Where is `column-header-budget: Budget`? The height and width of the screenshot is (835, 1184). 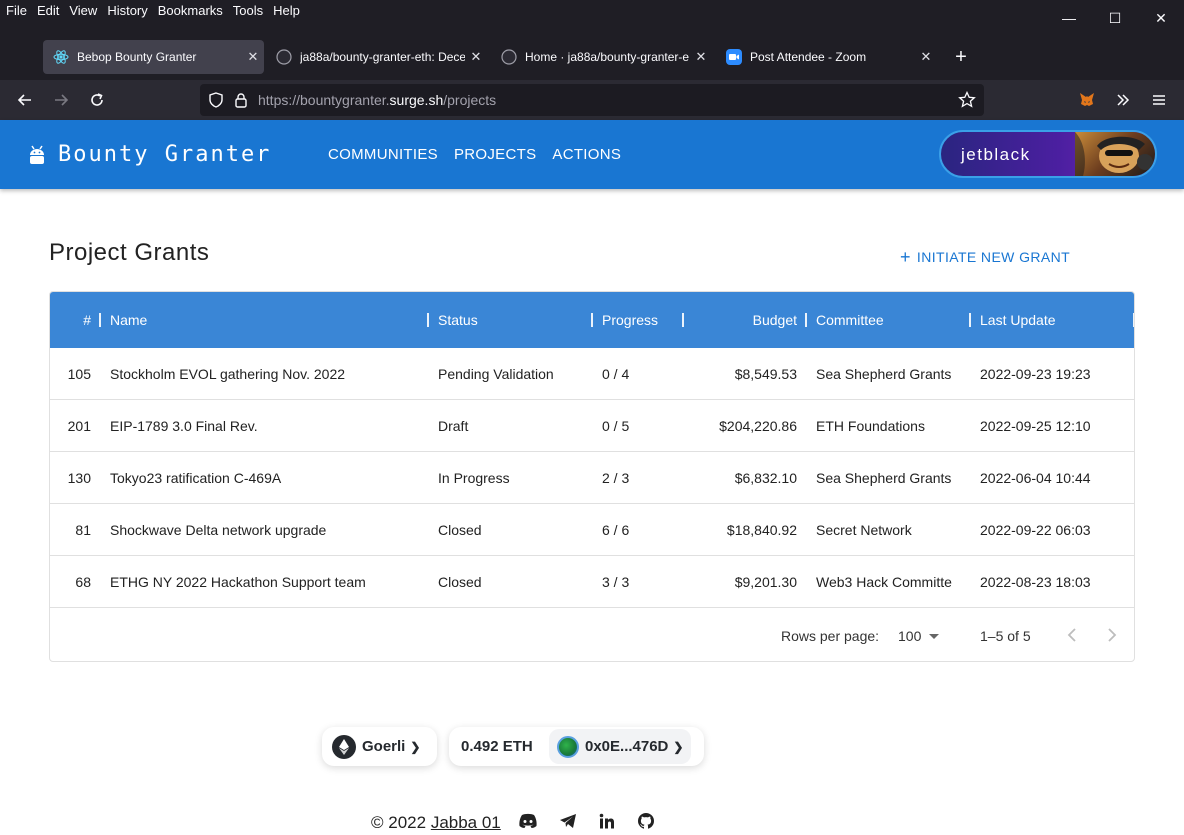
column-header-budget: Budget is located at coordinates (738, 320).